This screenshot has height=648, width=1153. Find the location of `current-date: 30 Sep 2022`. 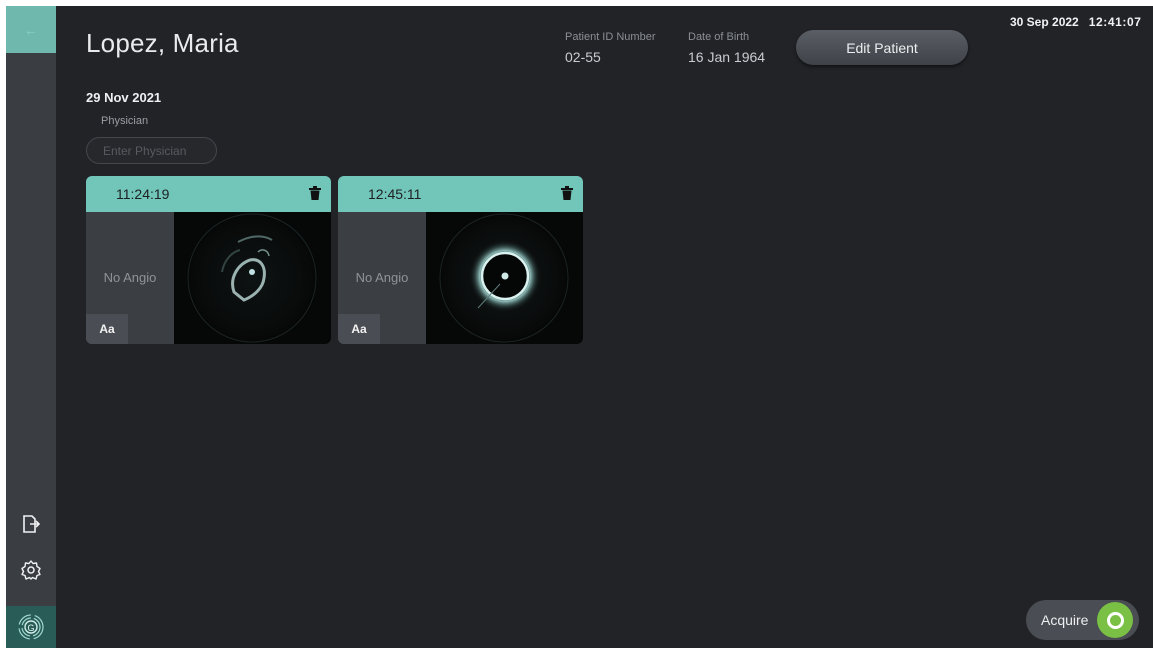

current-date: 30 Sep 2022 is located at coordinates (1044, 22).